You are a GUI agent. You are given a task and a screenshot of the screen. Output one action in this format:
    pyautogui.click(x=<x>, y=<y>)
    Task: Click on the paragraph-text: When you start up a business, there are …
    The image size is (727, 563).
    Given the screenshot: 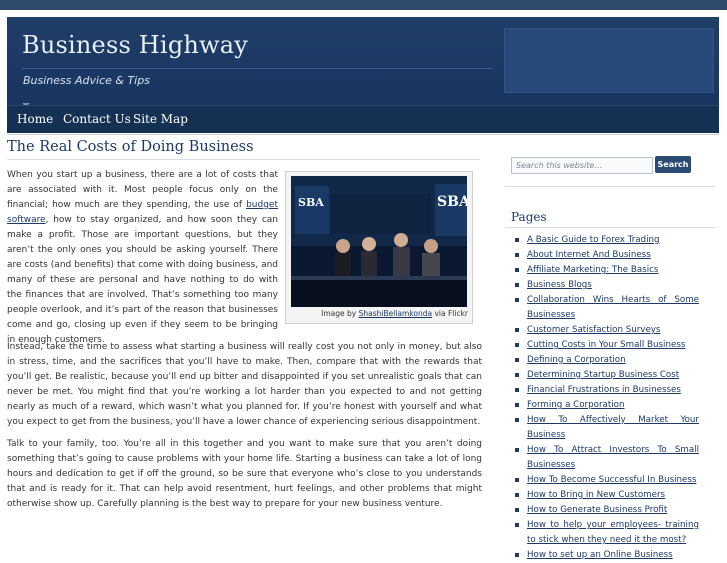 What is the action you would take?
    pyautogui.click(x=142, y=190)
    